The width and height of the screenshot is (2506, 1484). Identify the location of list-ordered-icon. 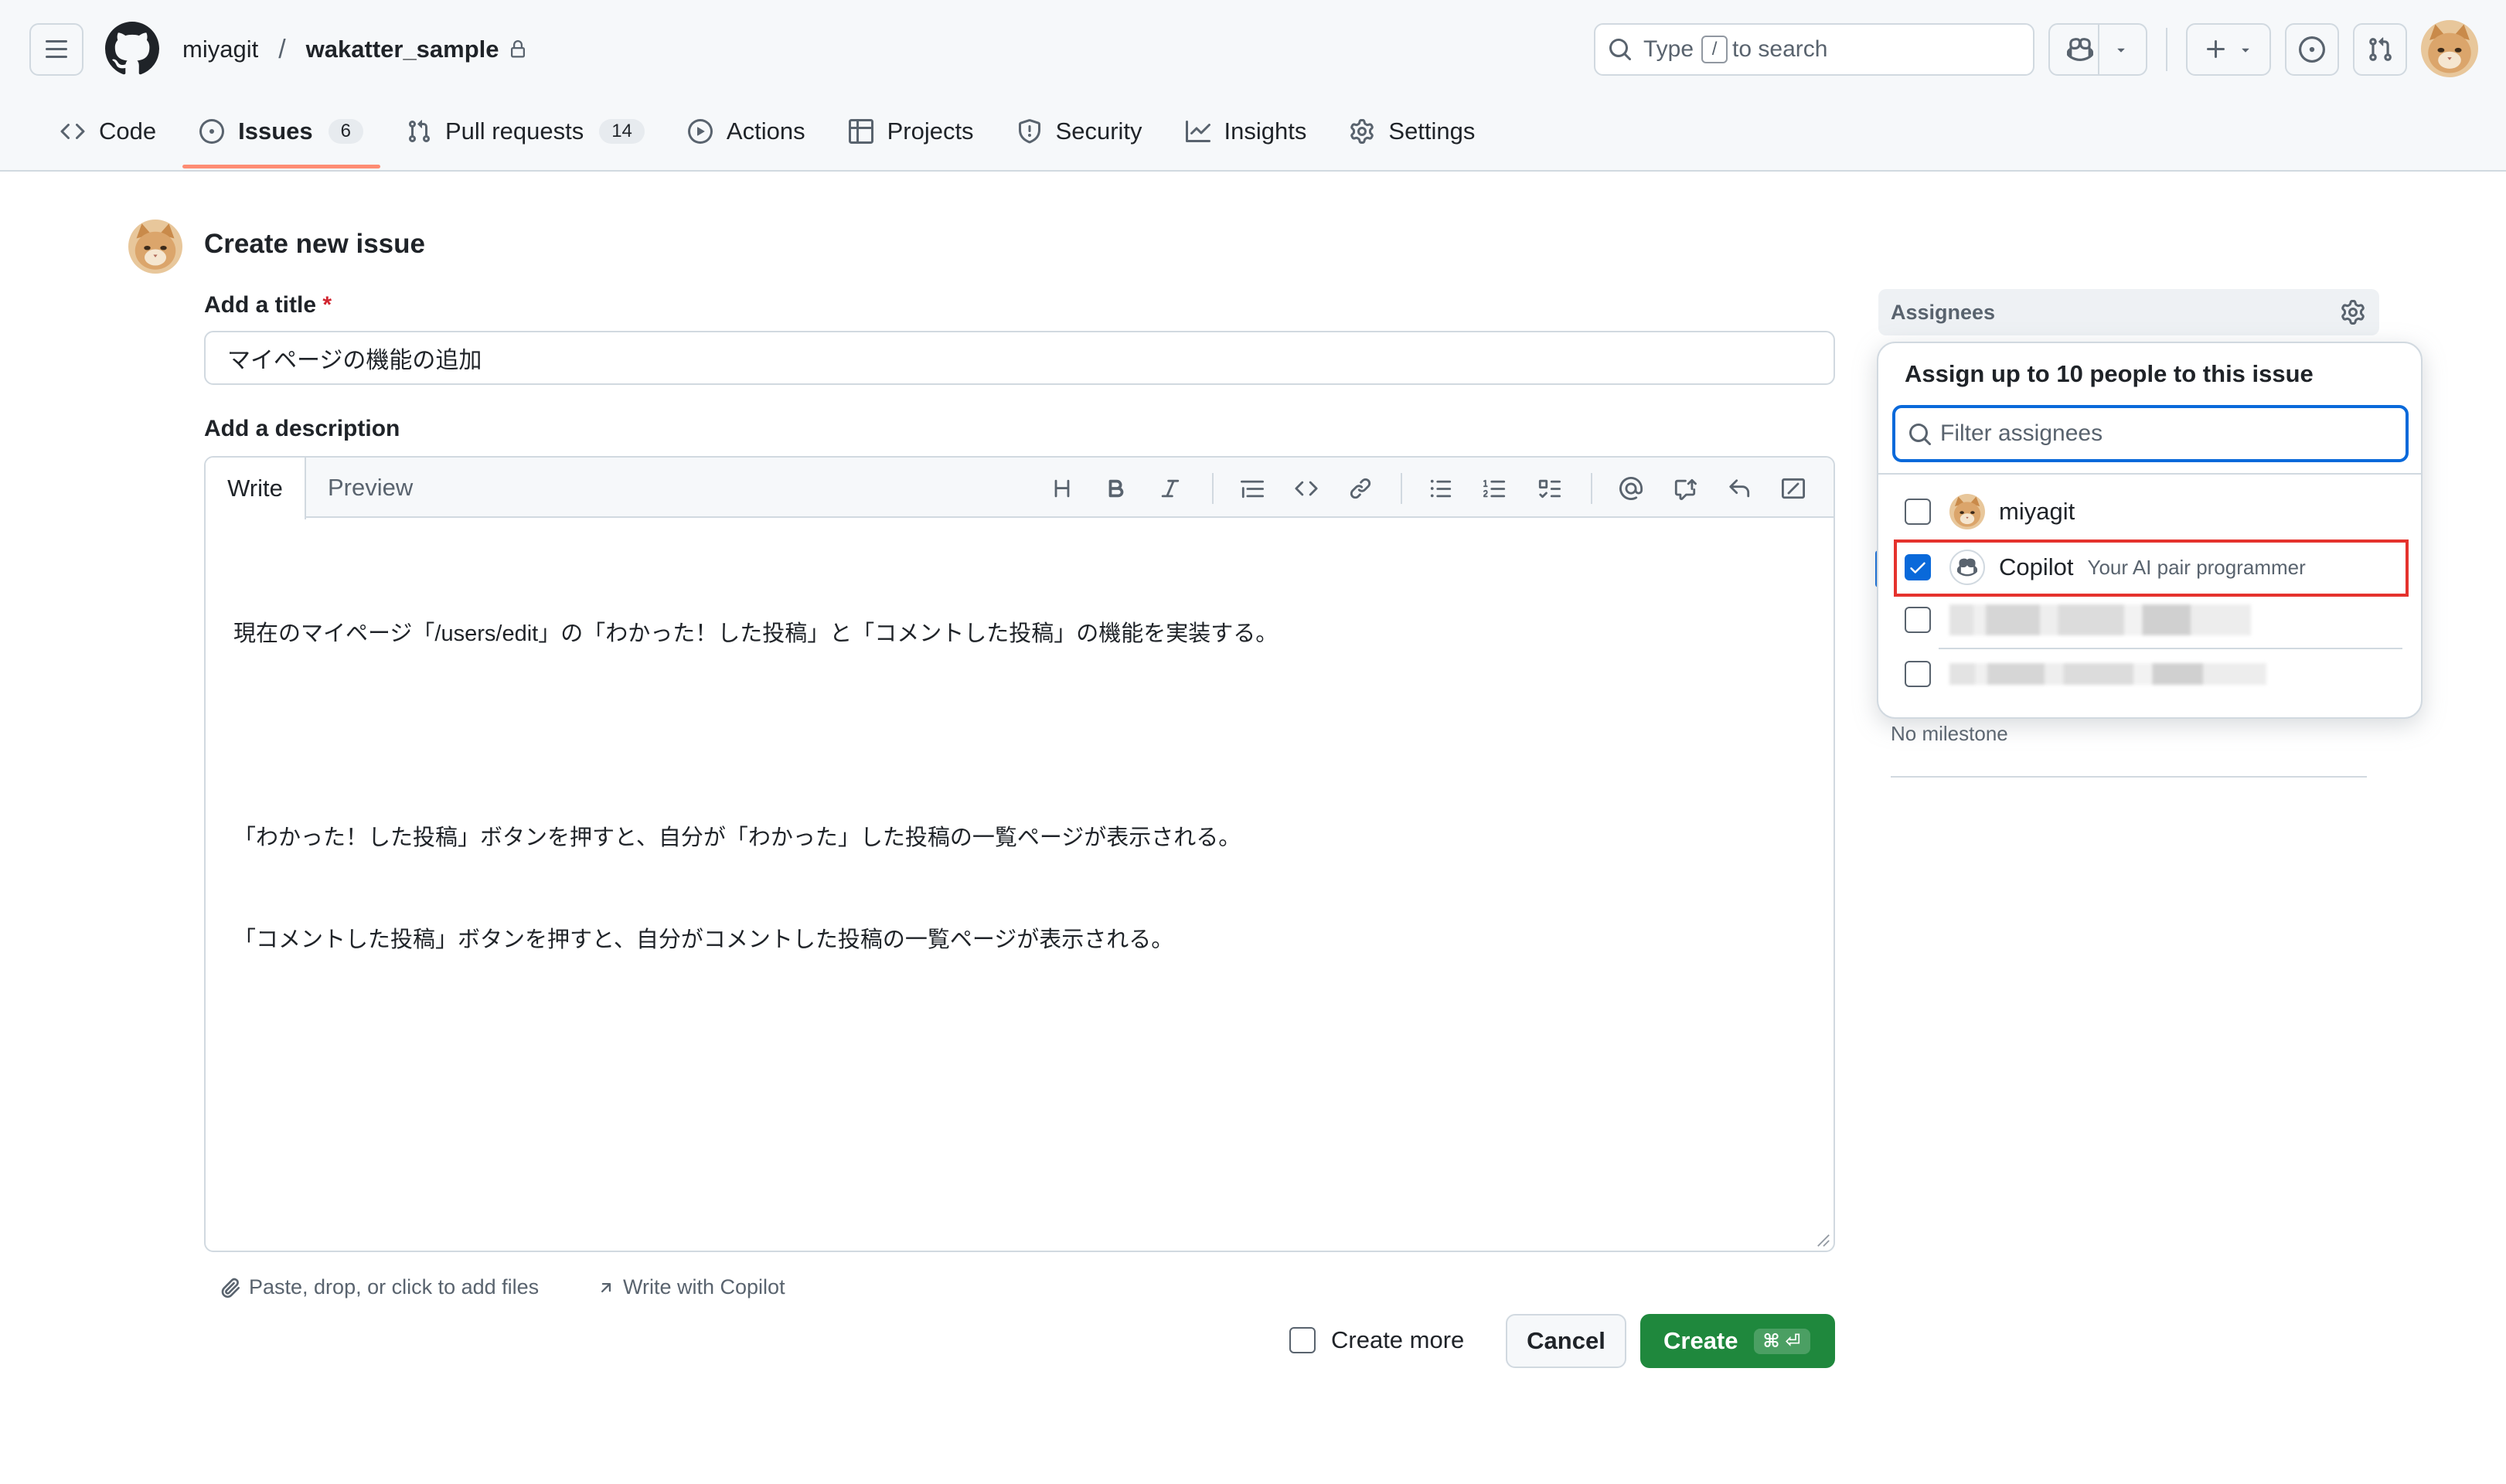
(1494, 488).